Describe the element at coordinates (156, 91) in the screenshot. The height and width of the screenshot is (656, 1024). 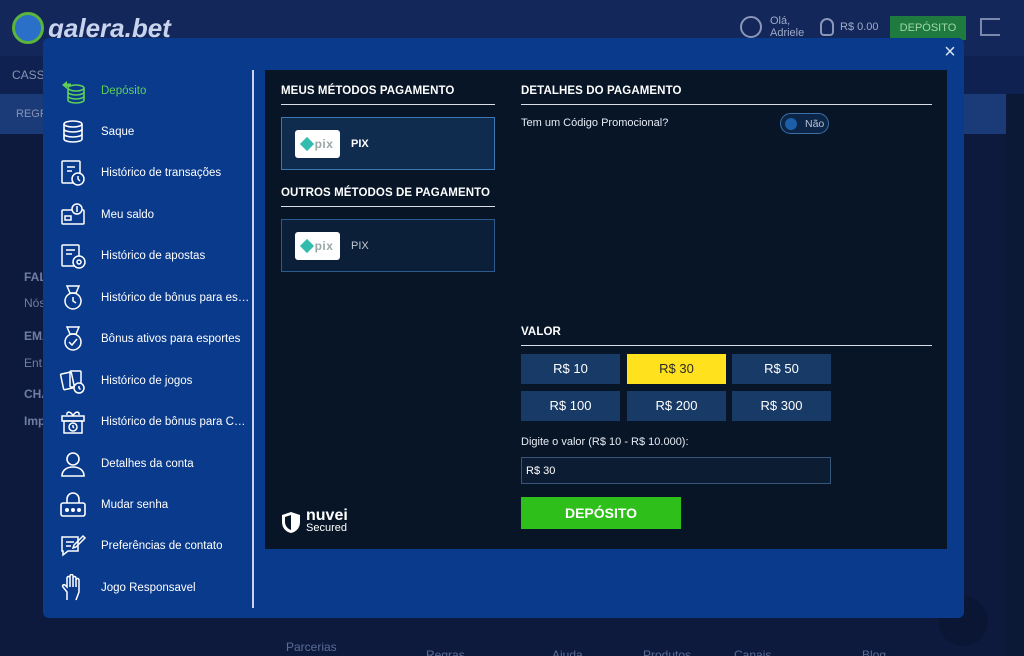
I see `menu-item-deposit: Depósito` at that location.